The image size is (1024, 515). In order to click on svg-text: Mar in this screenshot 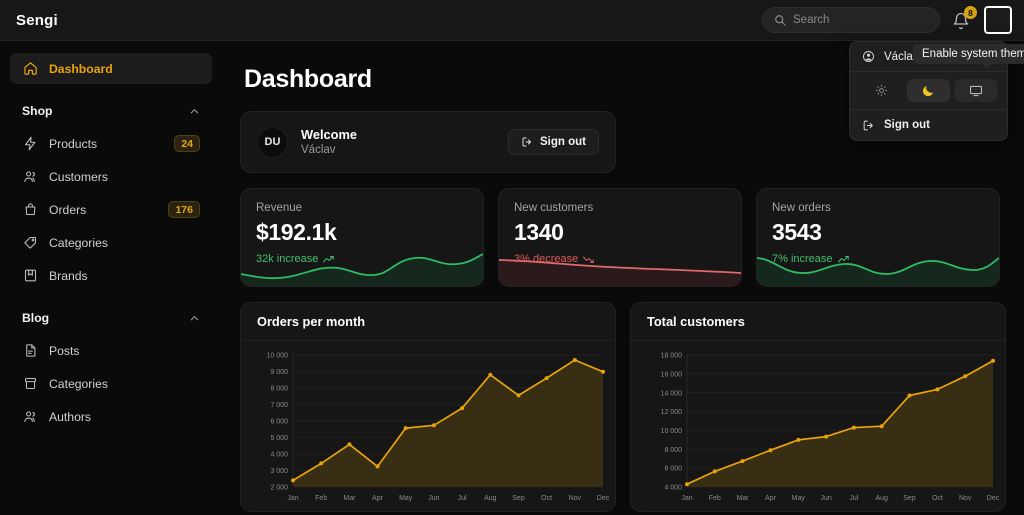, I will do `click(743, 498)`.